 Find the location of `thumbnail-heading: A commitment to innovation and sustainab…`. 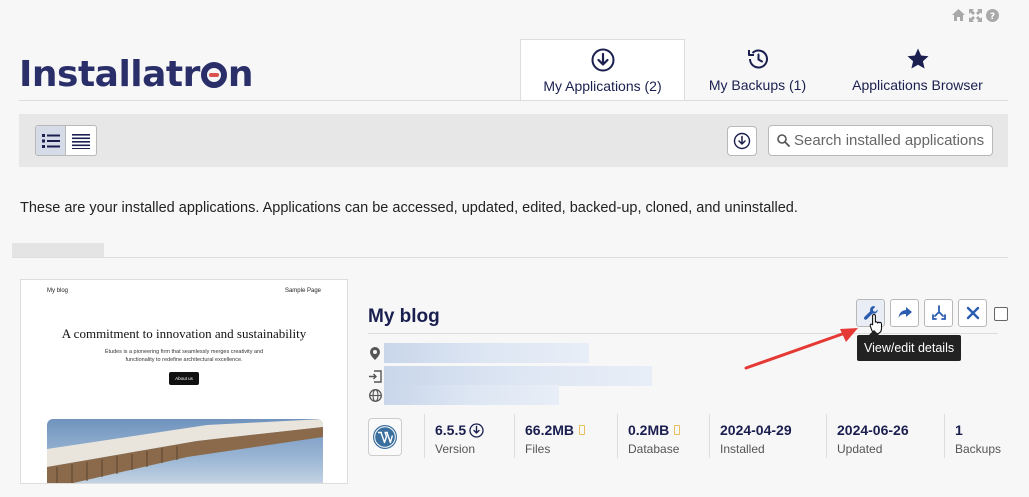

thumbnail-heading: A commitment to innovation and sustainab… is located at coordinates (184, 333).